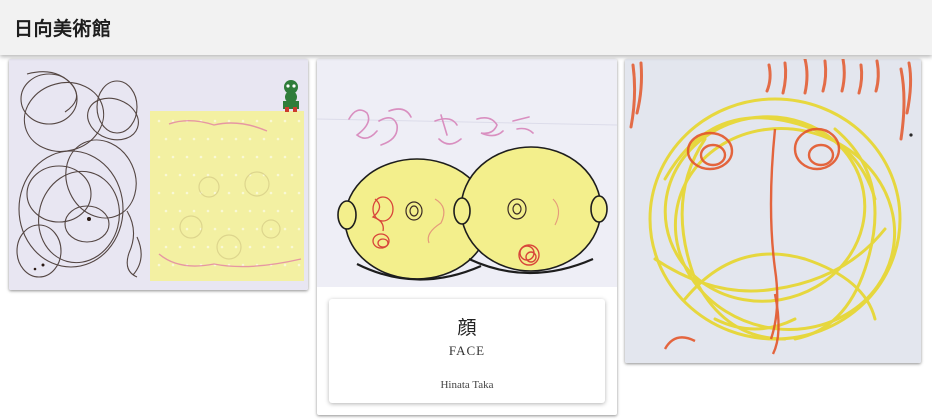  I want to click on artwork-info-panel: 顔 FACE Hinata Taka, so click(467, 351).